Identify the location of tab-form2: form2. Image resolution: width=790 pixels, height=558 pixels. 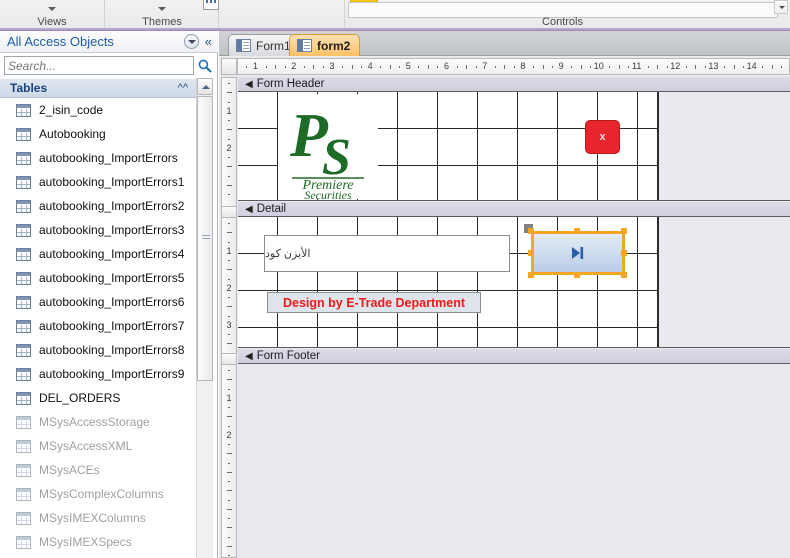
(325, 45).